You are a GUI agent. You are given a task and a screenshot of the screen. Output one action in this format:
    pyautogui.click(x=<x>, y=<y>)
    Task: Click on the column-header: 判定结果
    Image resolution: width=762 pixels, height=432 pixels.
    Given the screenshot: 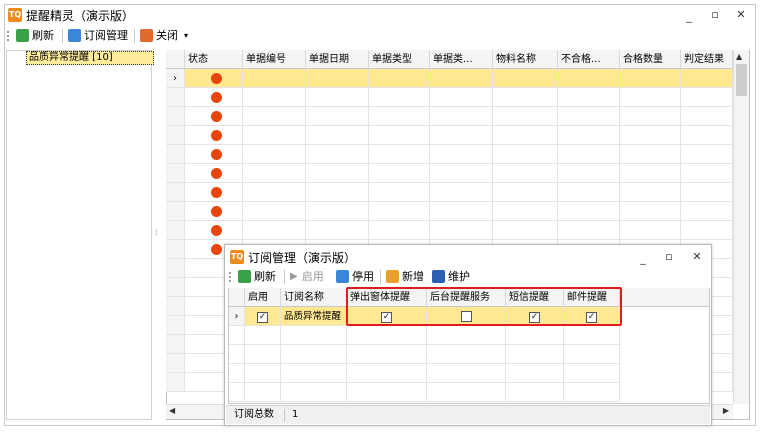 What is the action you would take?
    pyautogui.click(x=707, y=59)
    